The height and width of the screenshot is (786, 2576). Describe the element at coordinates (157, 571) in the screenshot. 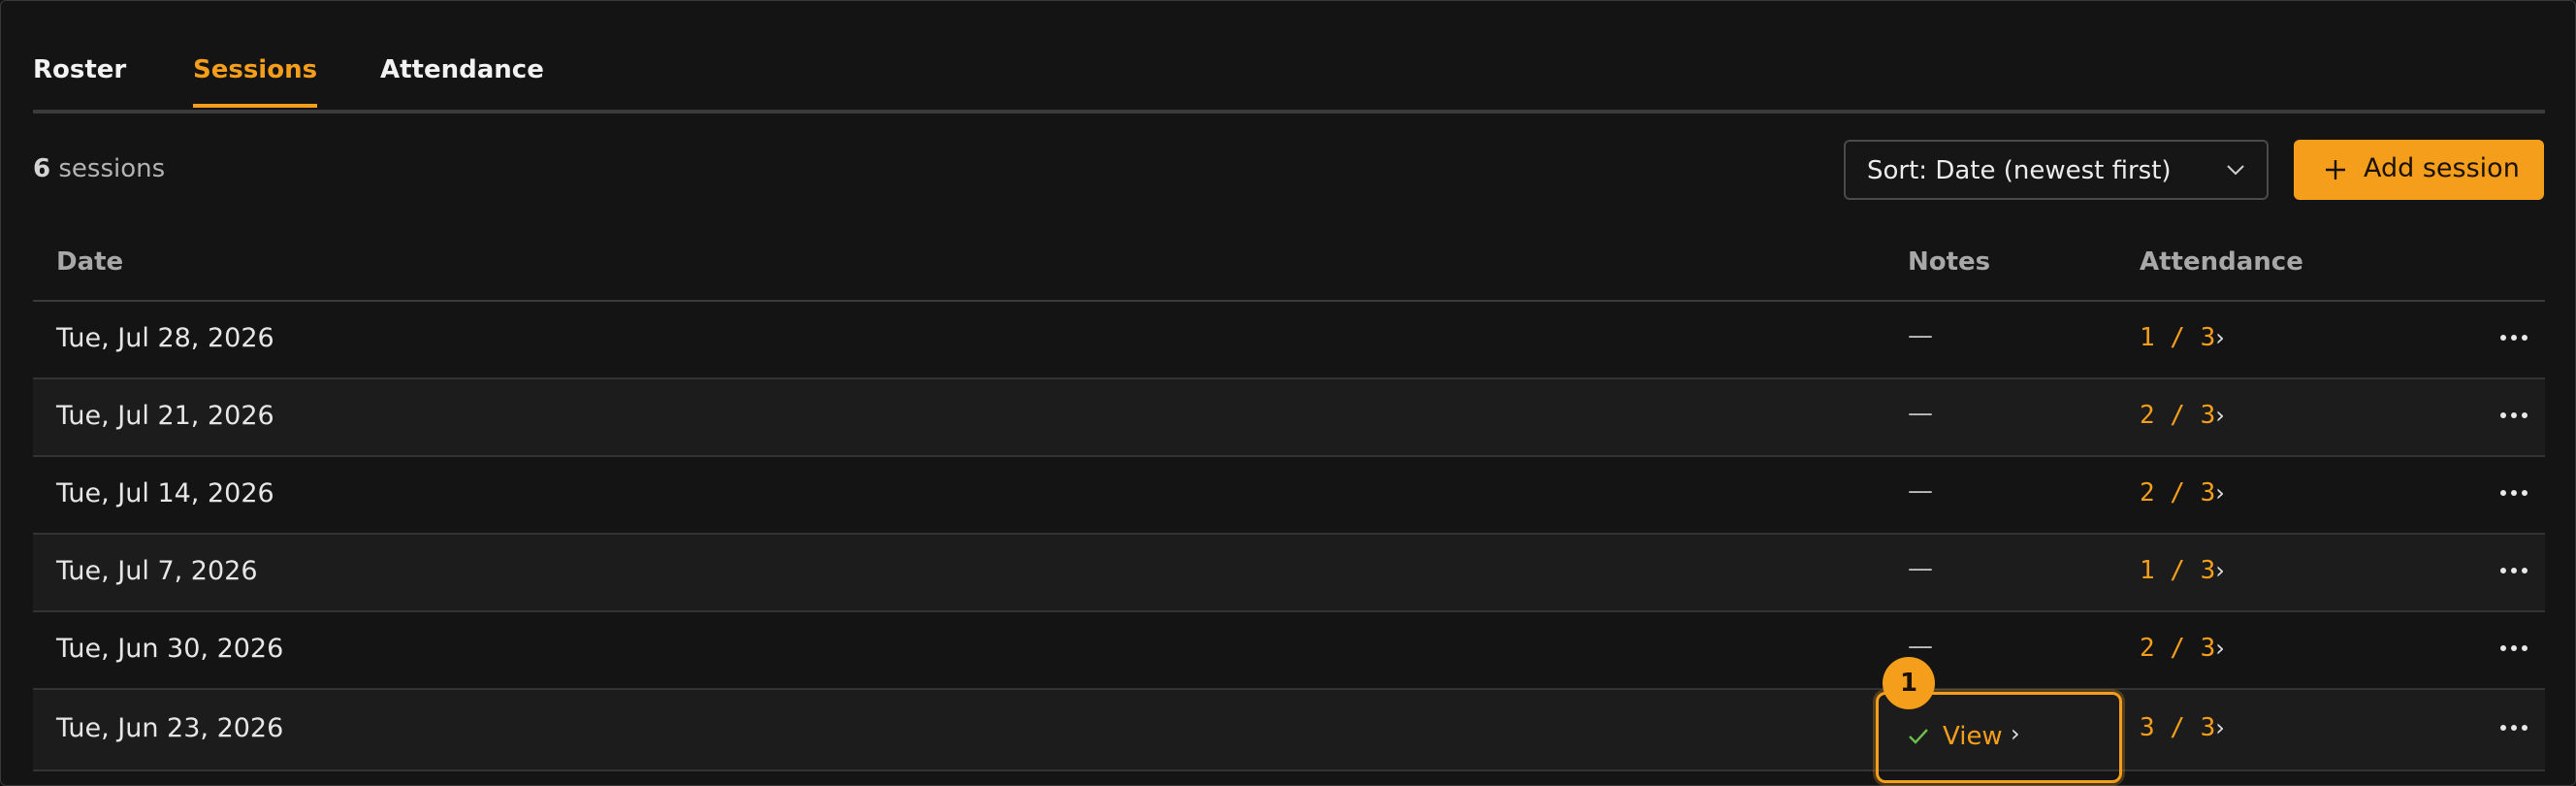

I see `session-date: Tue, Jul 7, 2026` at that location.